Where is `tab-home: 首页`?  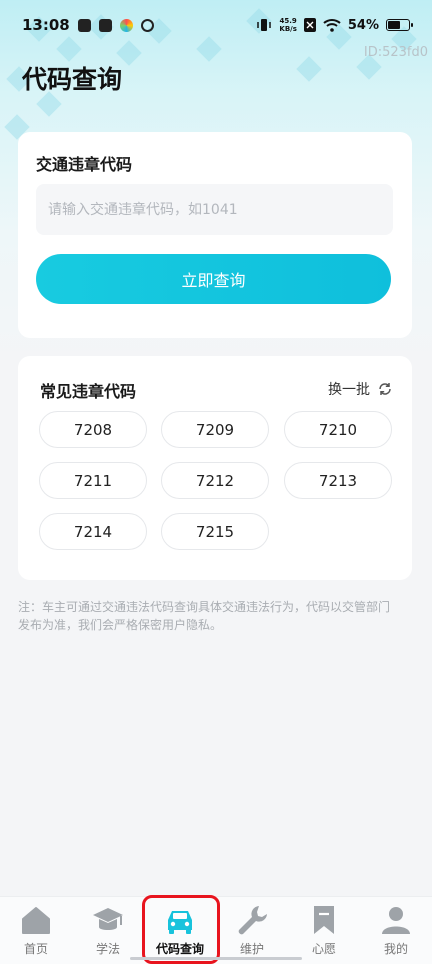
tab-home: 首页 is located at coordinates (36, 930).